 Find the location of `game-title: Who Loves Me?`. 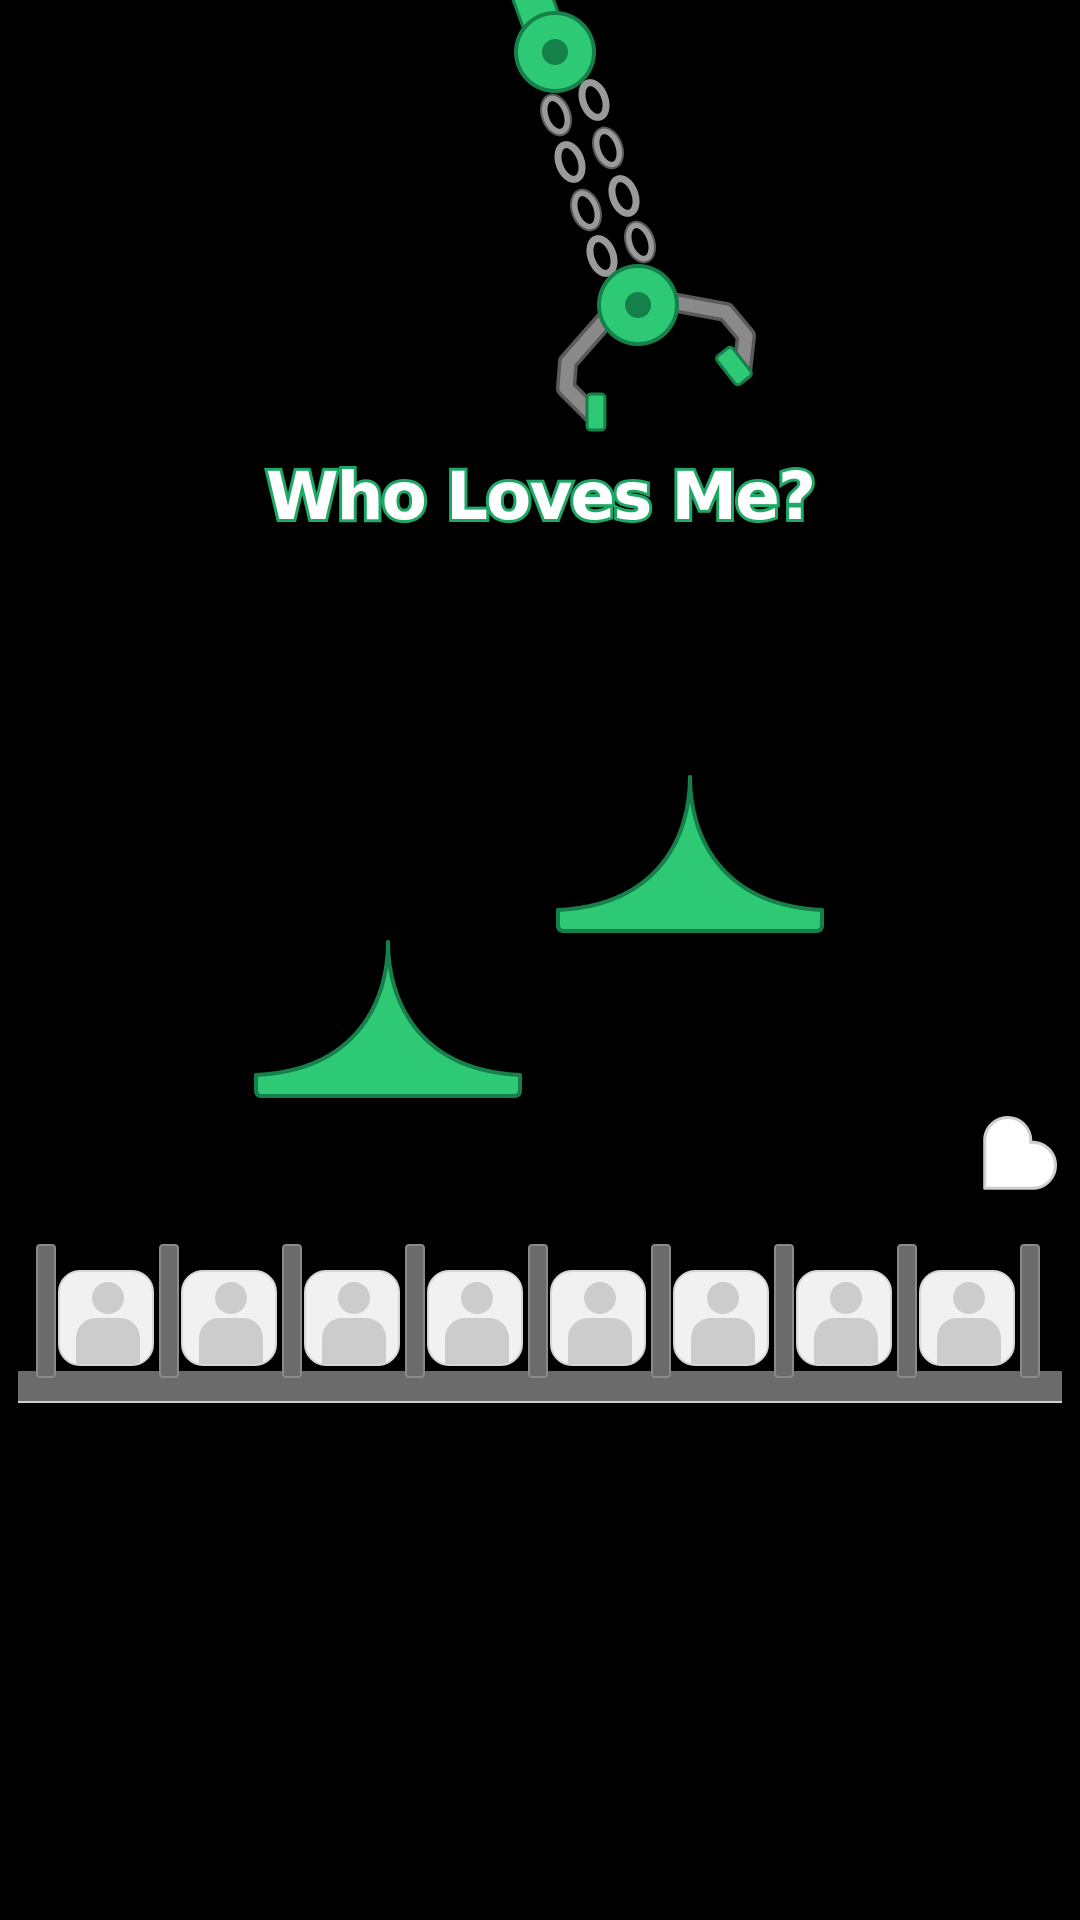

game-title: Who Loves Me? is located at coordinates (541, 496).